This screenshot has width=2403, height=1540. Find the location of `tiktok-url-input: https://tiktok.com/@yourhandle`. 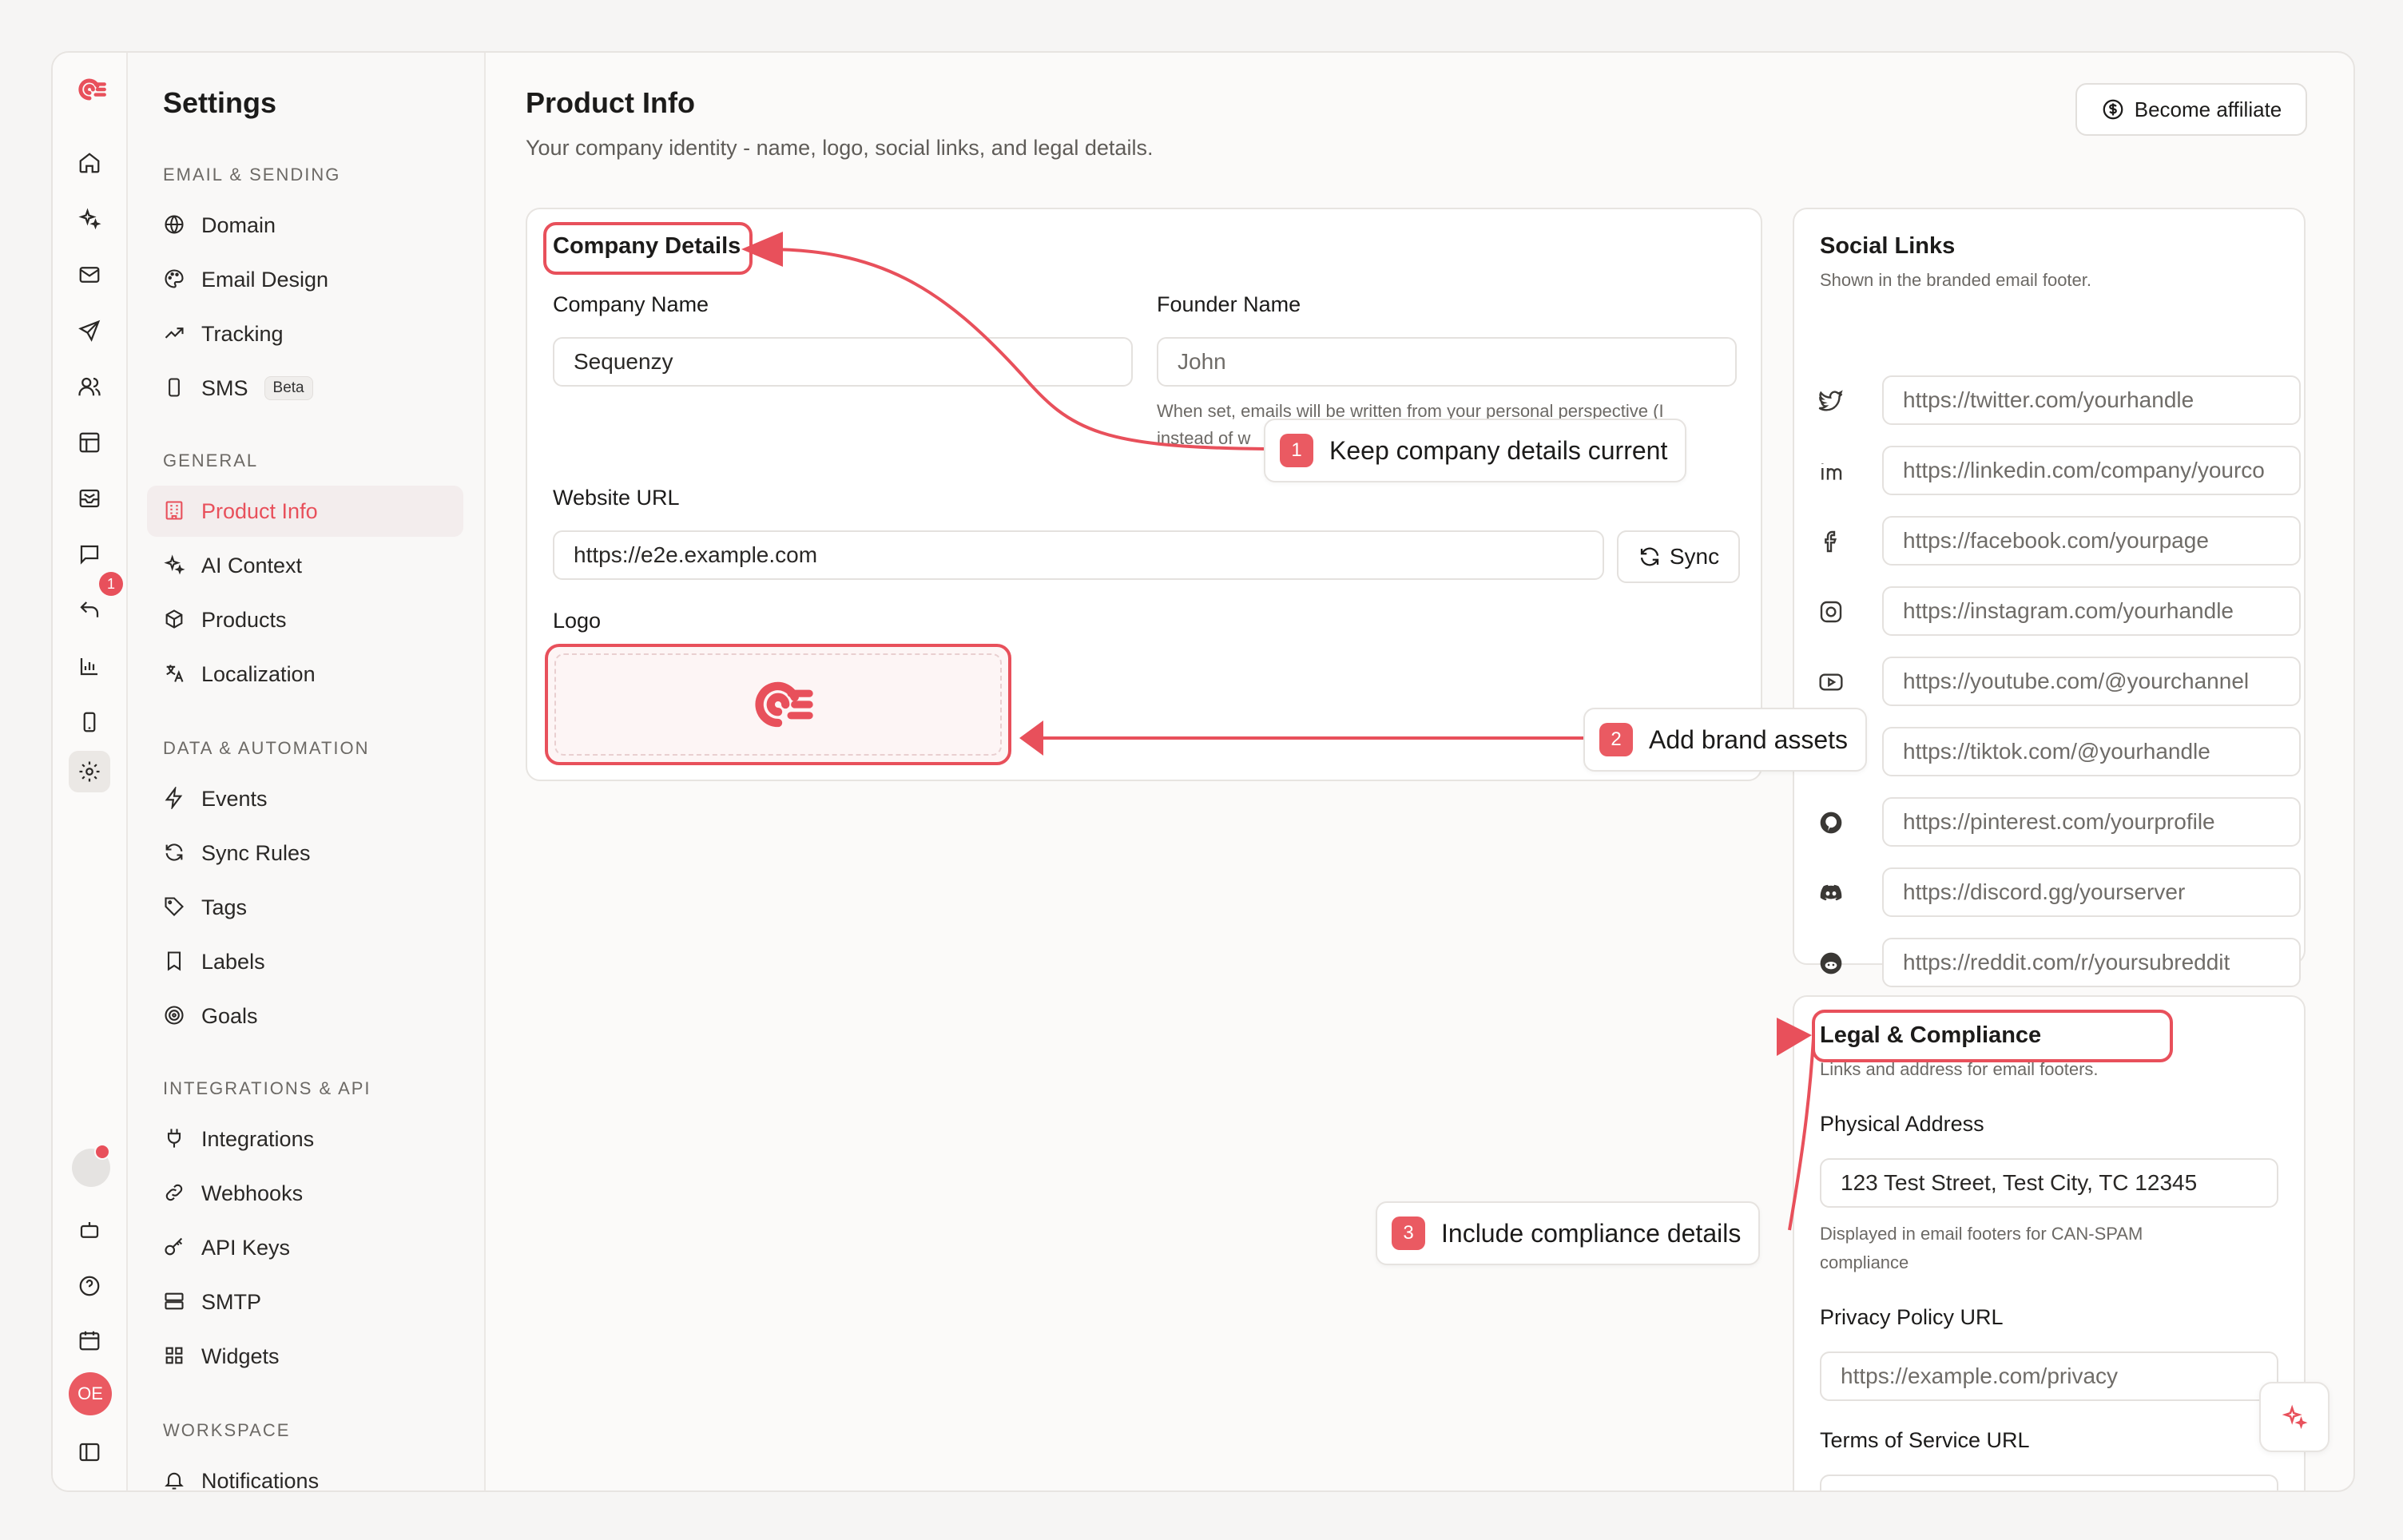

tiktok-url-input: https://tiktok.com/@yourhandle is located at coordinates (2091, 751).